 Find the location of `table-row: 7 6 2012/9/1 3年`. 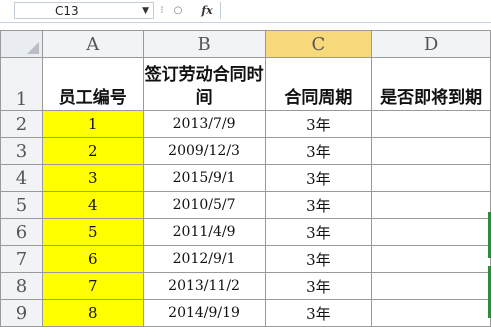

table-row: 7 6 2012/9/1 3年 is located at coordinates (245, 259).